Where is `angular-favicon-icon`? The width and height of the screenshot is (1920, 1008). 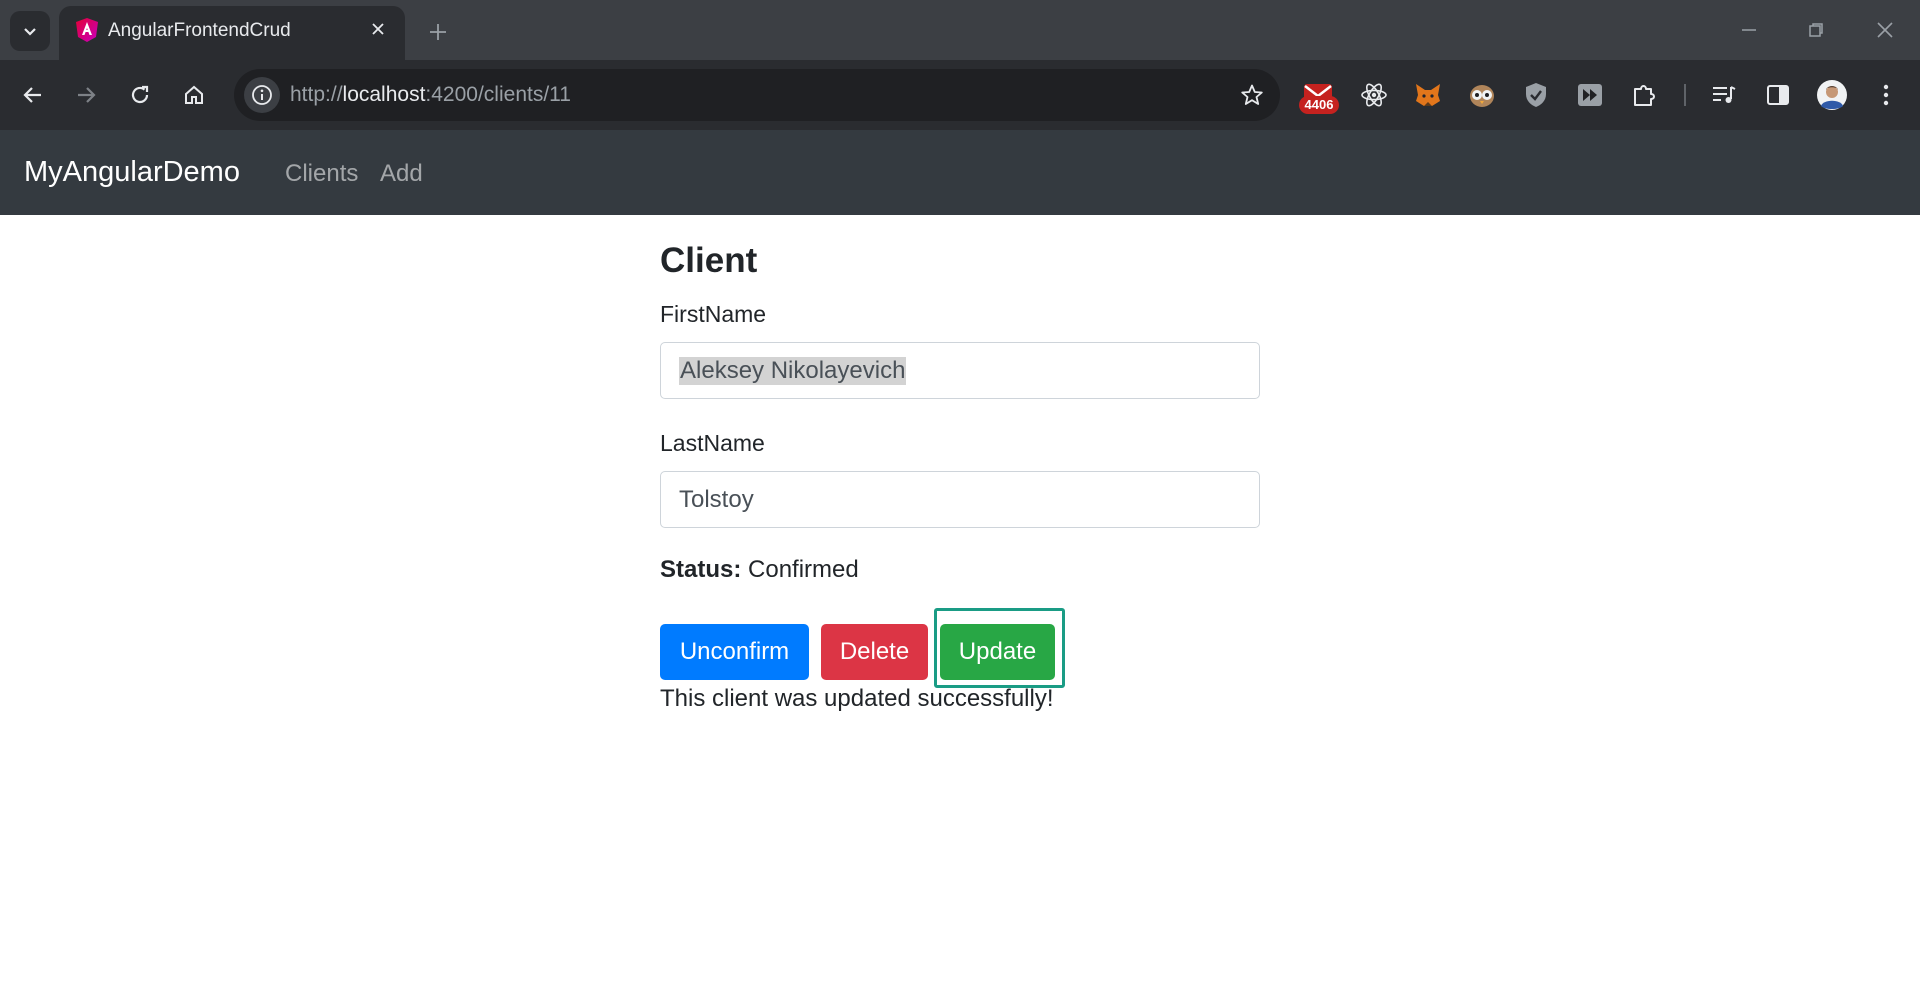 angular-favicon-icon is located at coordinates (87, 30).